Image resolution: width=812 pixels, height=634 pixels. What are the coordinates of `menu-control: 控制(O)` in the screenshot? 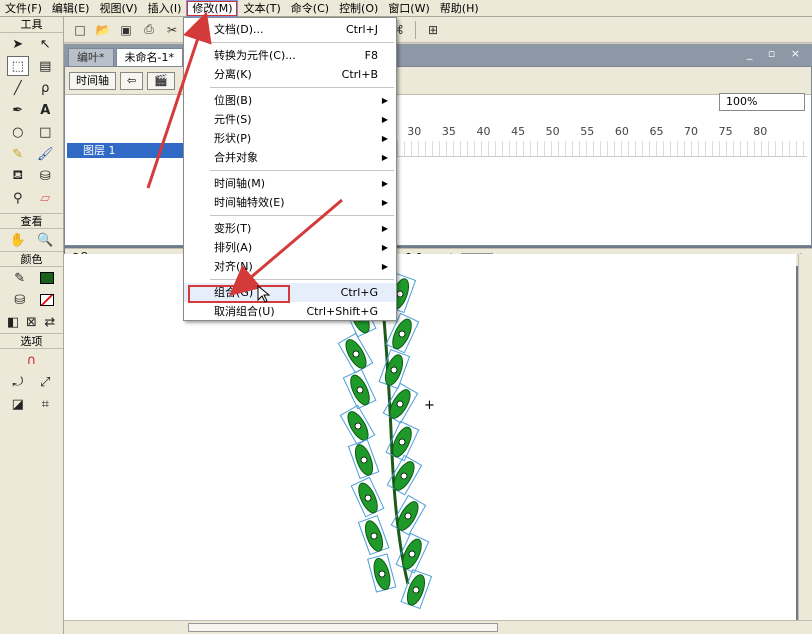 It's located at (358, 8).